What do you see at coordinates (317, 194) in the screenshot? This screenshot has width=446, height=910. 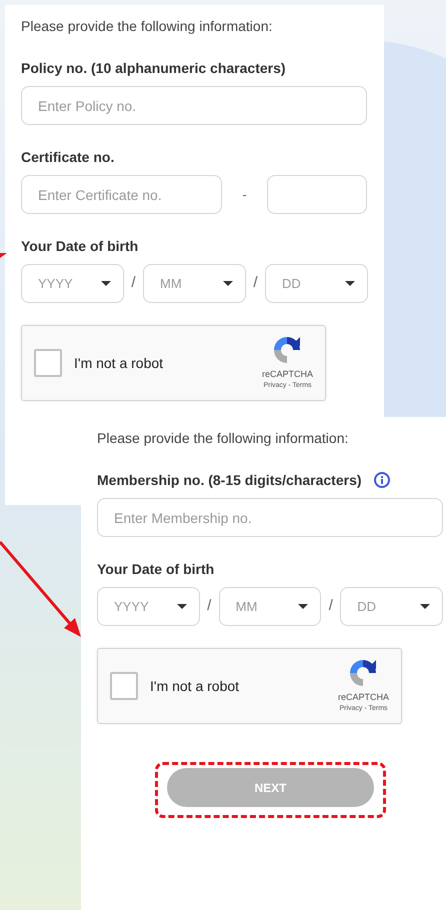 I see `input-field` at bounding box center [317, 194].